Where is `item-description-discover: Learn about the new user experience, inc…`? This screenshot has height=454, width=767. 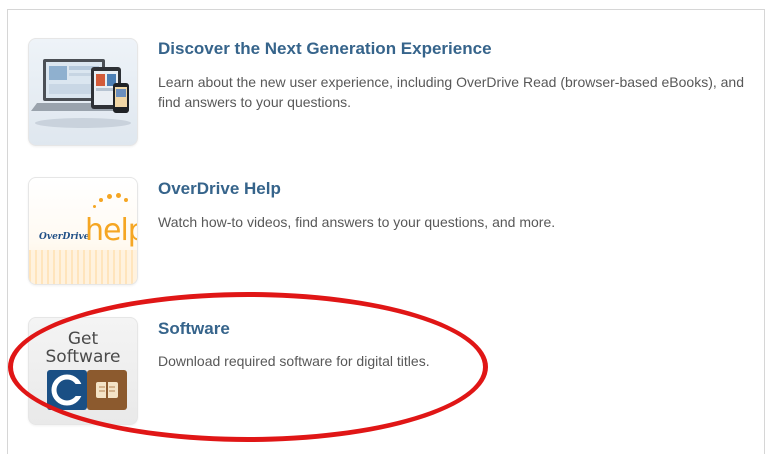
item-description-discover: Learn about the new user experience, inc… is located at coordinates (451, 92).